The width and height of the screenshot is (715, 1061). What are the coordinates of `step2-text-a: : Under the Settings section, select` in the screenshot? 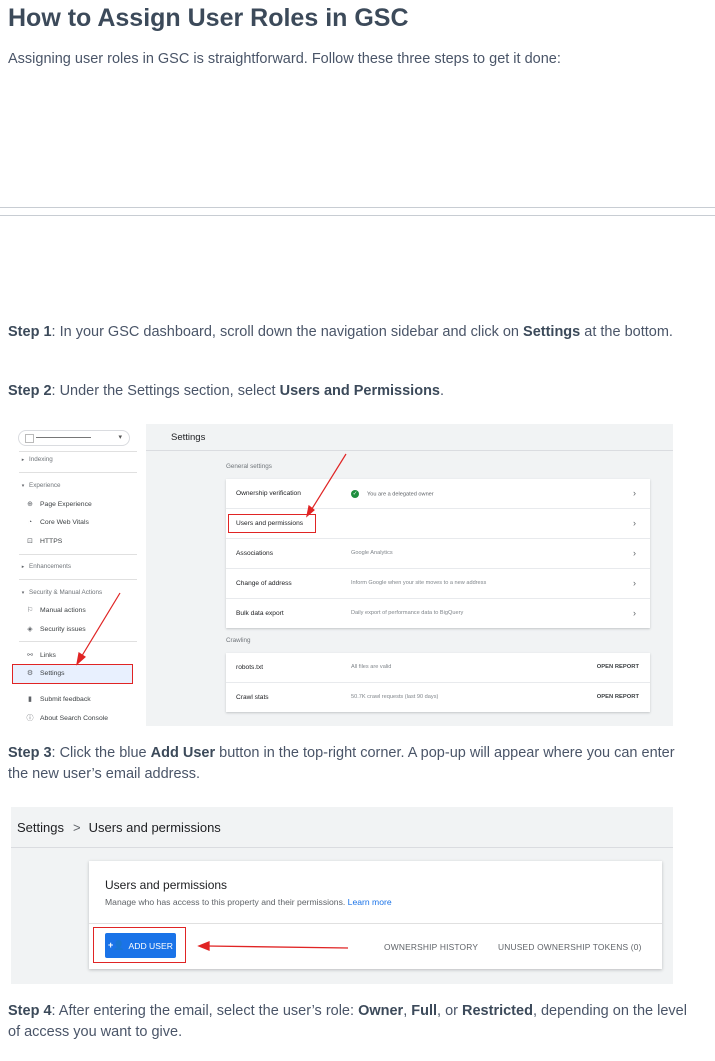 It's located at (165, 391).